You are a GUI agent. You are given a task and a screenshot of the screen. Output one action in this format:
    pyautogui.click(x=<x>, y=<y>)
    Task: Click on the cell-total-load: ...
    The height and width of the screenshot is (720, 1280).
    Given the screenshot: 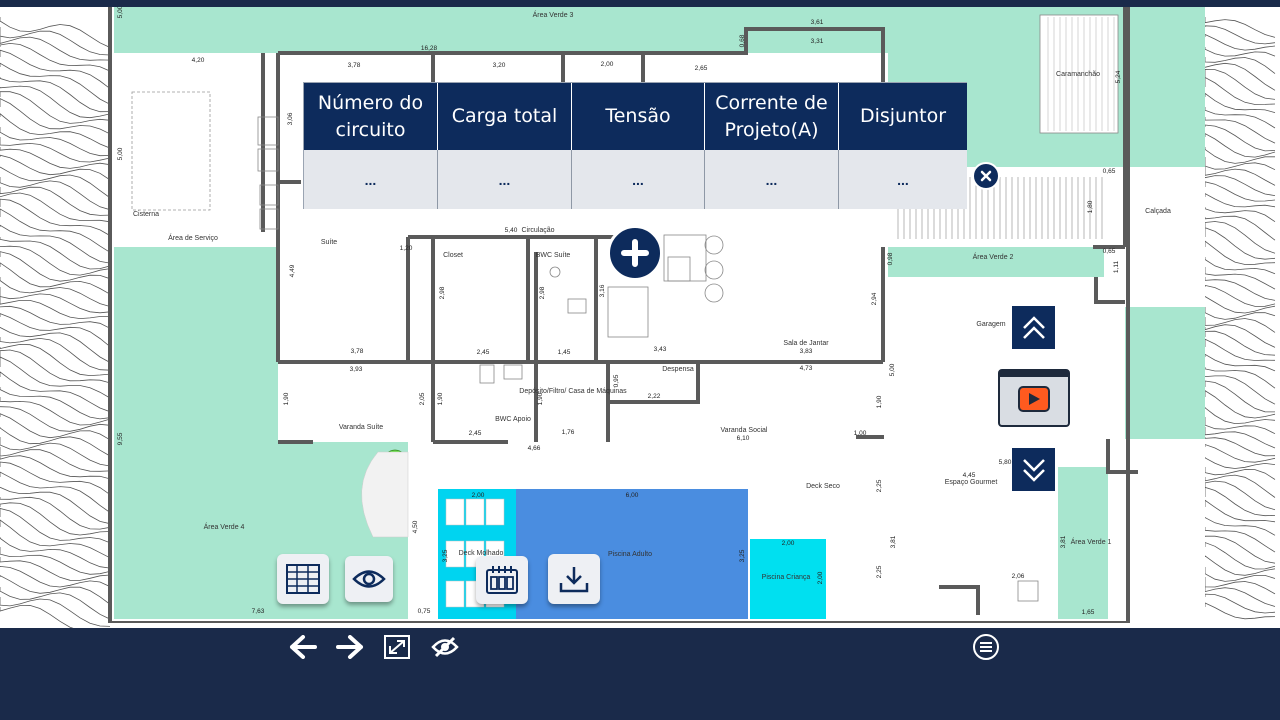 What is the action you would take?
    pyautogui.click(x=505, y=179)
    